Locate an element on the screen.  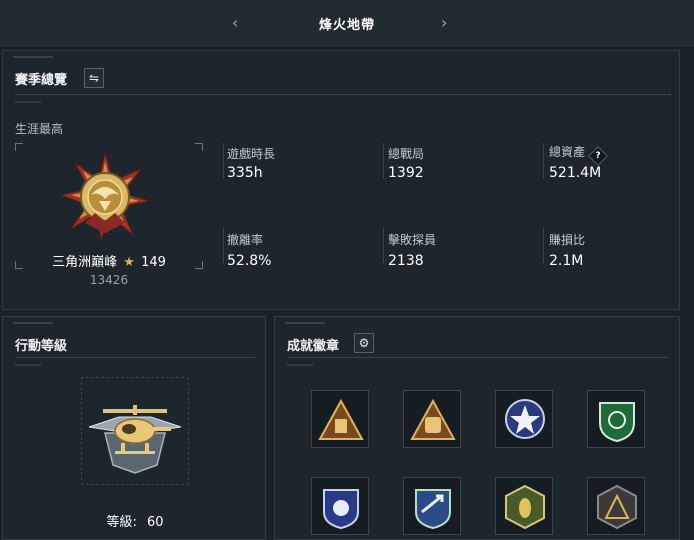
rank-name: 三角洲巔峰 is located at coordinates (85, 262).